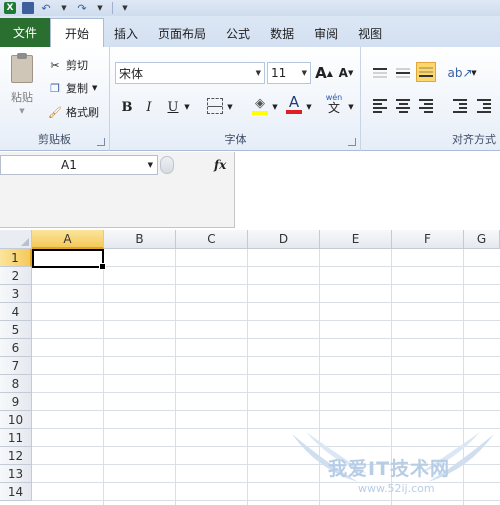 This screenshot has width=500, height=505. I want to click on font-name-combo: 宋体 ▼, so click(190, 73).